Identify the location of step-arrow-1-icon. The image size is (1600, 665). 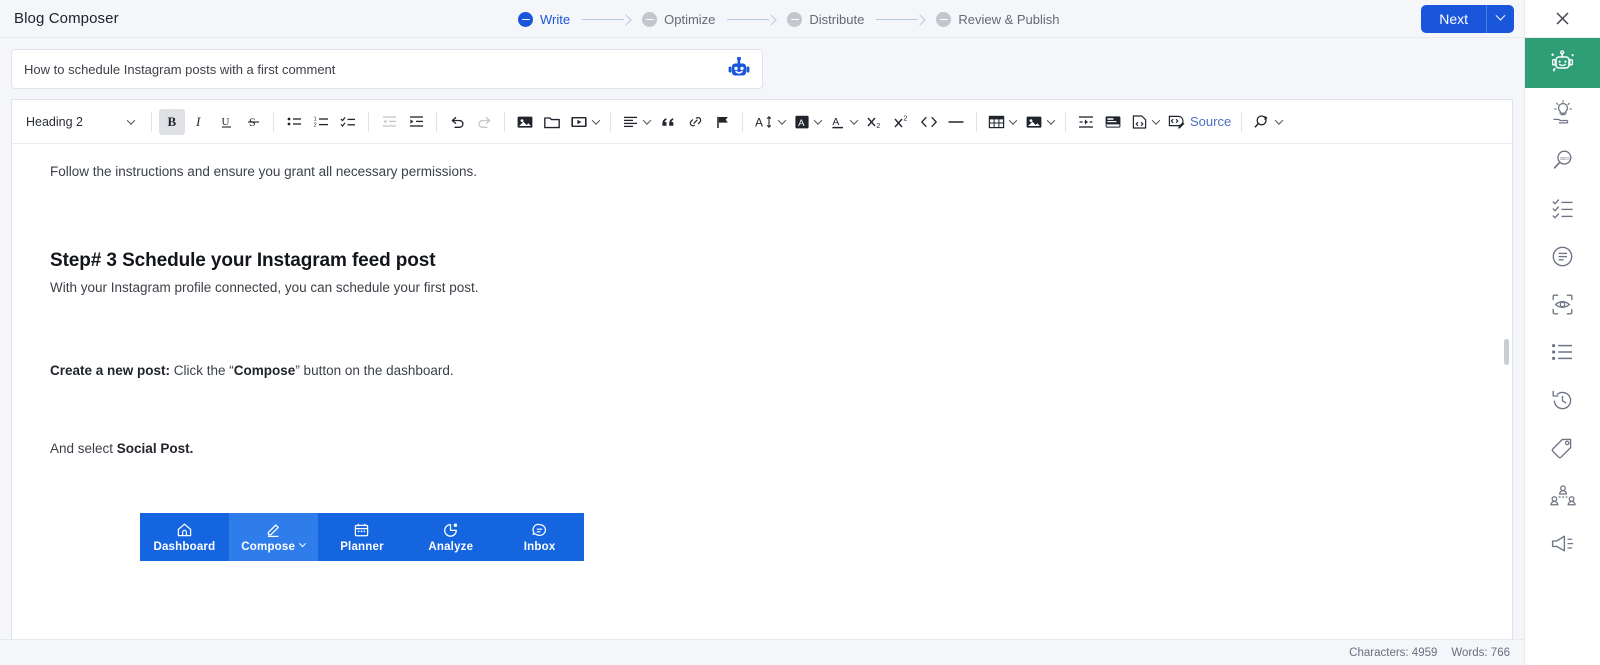
(606, 19).